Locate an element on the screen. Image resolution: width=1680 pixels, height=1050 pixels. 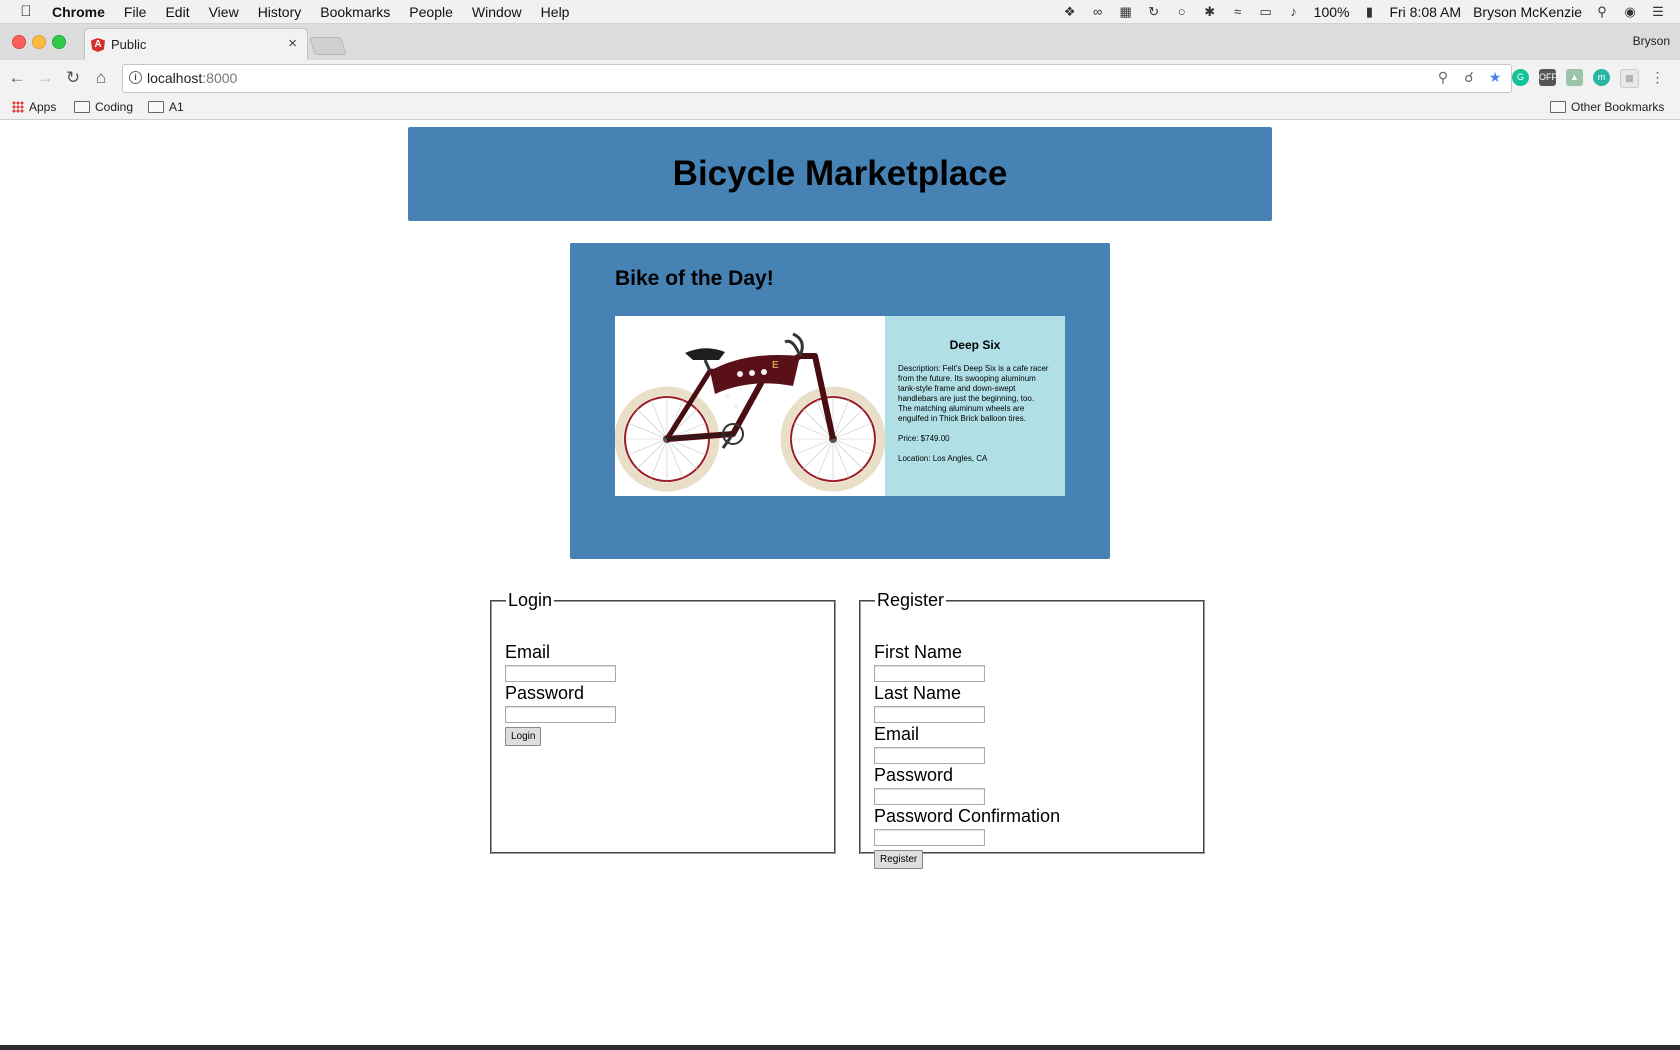
login-password-input is located at coordinates (560, 714).